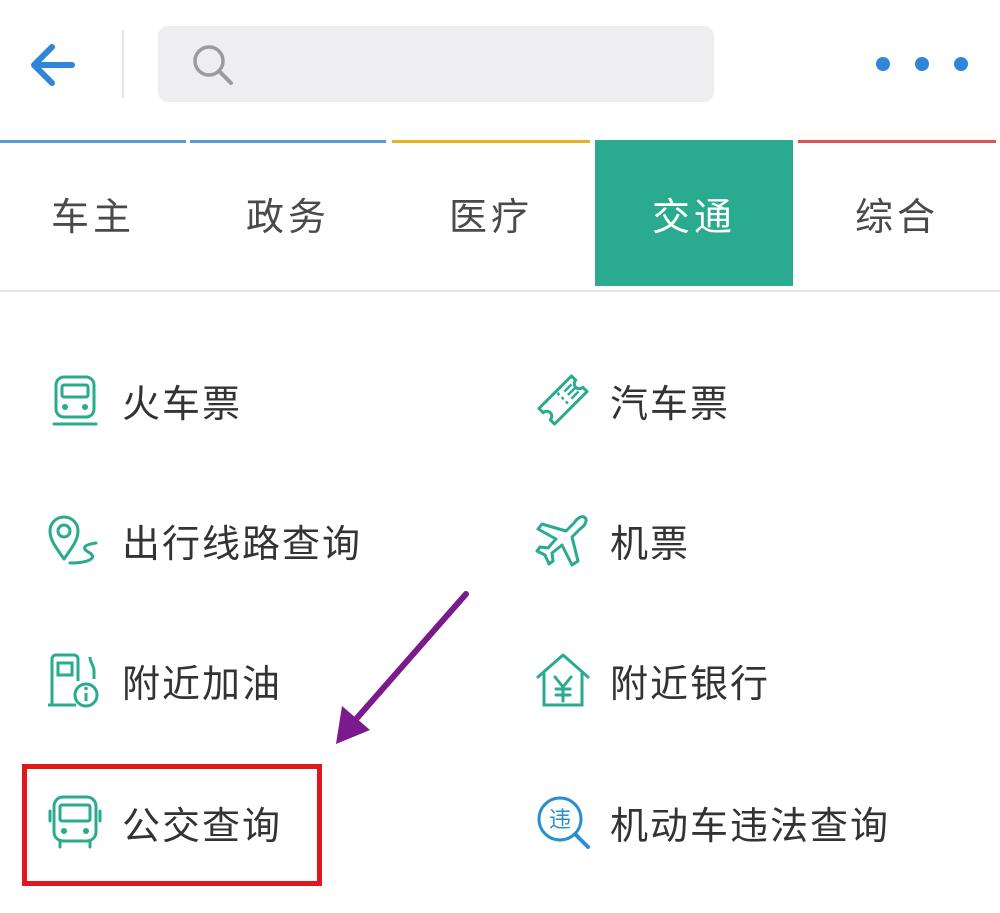  I want to click on route-pin-icon, so click(73, 540).